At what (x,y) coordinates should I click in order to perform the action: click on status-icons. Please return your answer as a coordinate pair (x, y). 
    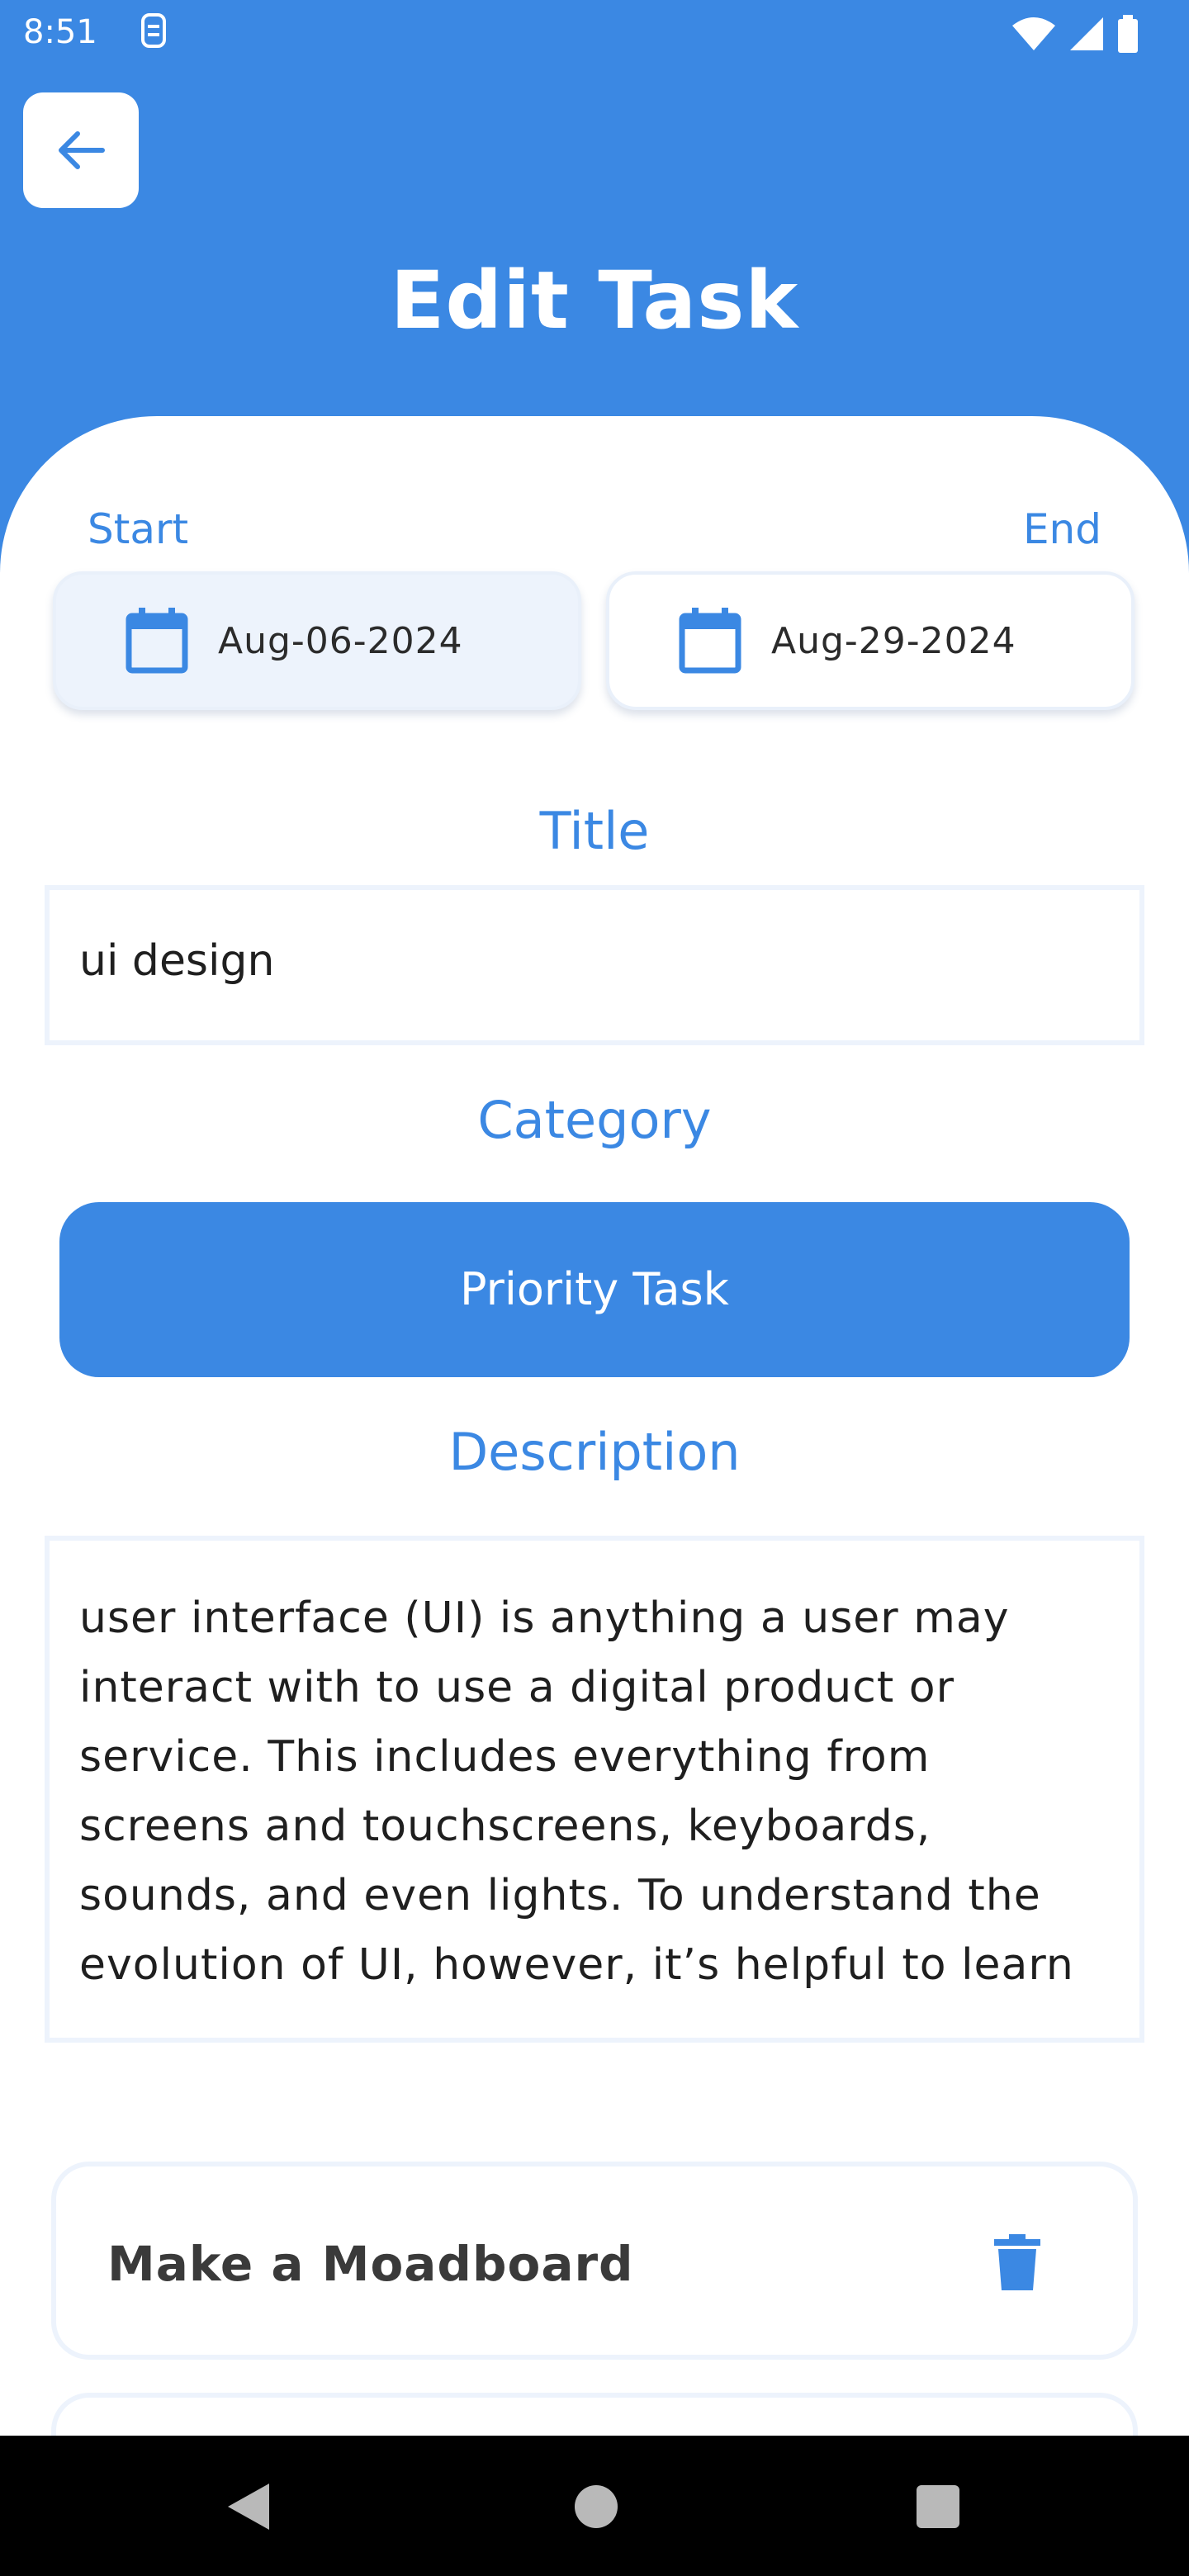
    Looking at the image, I should click on (1075, 34).